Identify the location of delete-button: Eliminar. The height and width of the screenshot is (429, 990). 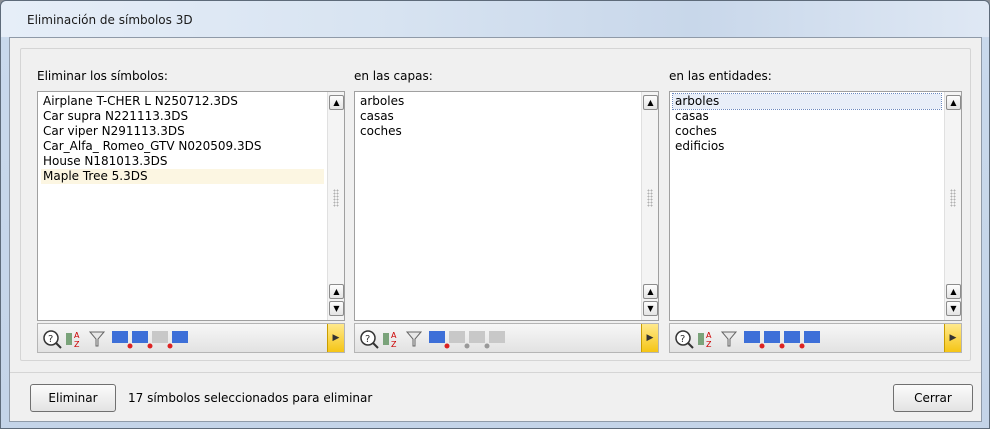
(73, 398).